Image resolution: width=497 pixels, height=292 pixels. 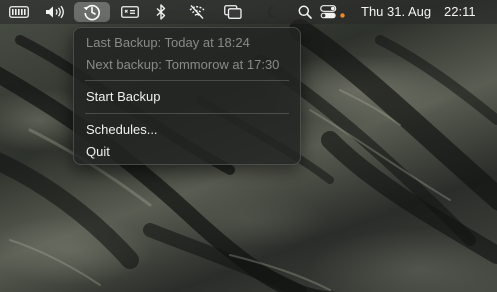 What do you see at coordinates (92, 12) in the screenshot?
I see `time-machine-icon` at bounding box center [92, 12].